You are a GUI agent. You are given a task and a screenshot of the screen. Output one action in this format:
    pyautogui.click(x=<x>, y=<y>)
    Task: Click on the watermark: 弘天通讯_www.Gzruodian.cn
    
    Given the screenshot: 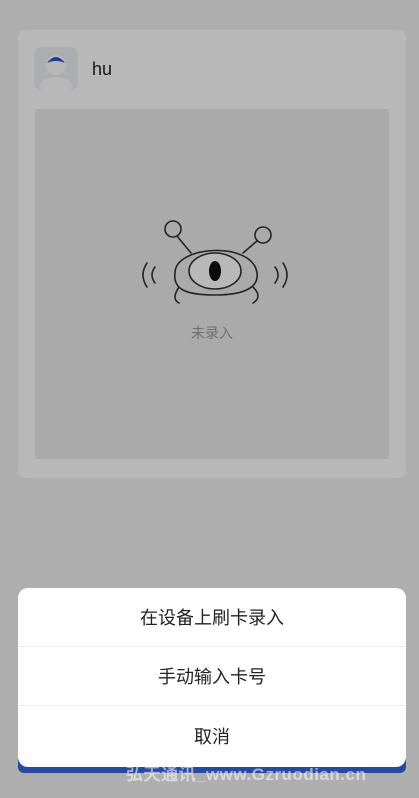 What is the action you would take?
    pyautogui.click(x=246, y=774)
    